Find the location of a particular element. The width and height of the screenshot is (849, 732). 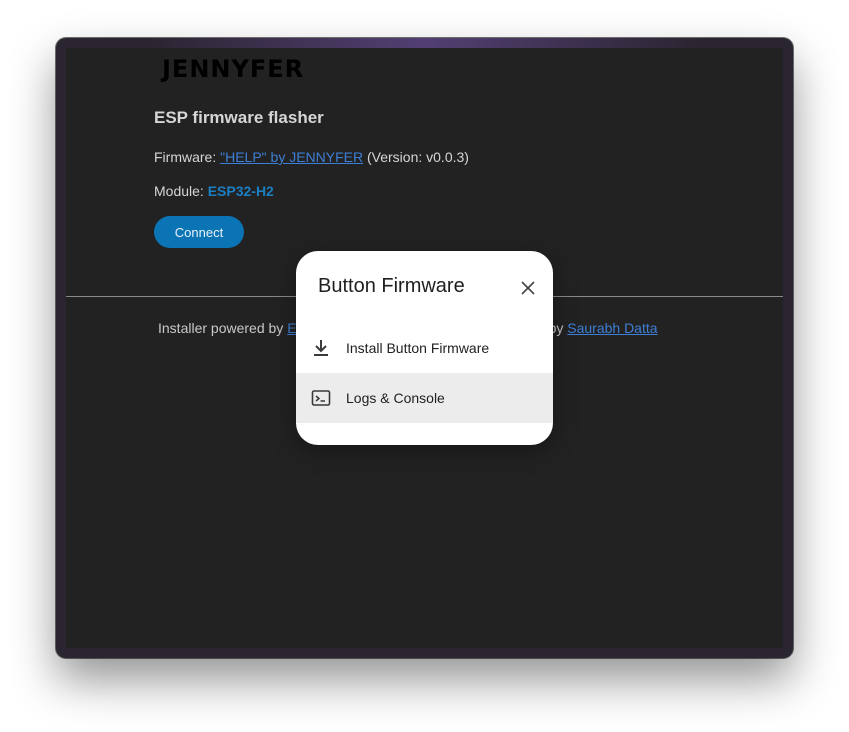

download-icon is located at coordinates (321, 348).